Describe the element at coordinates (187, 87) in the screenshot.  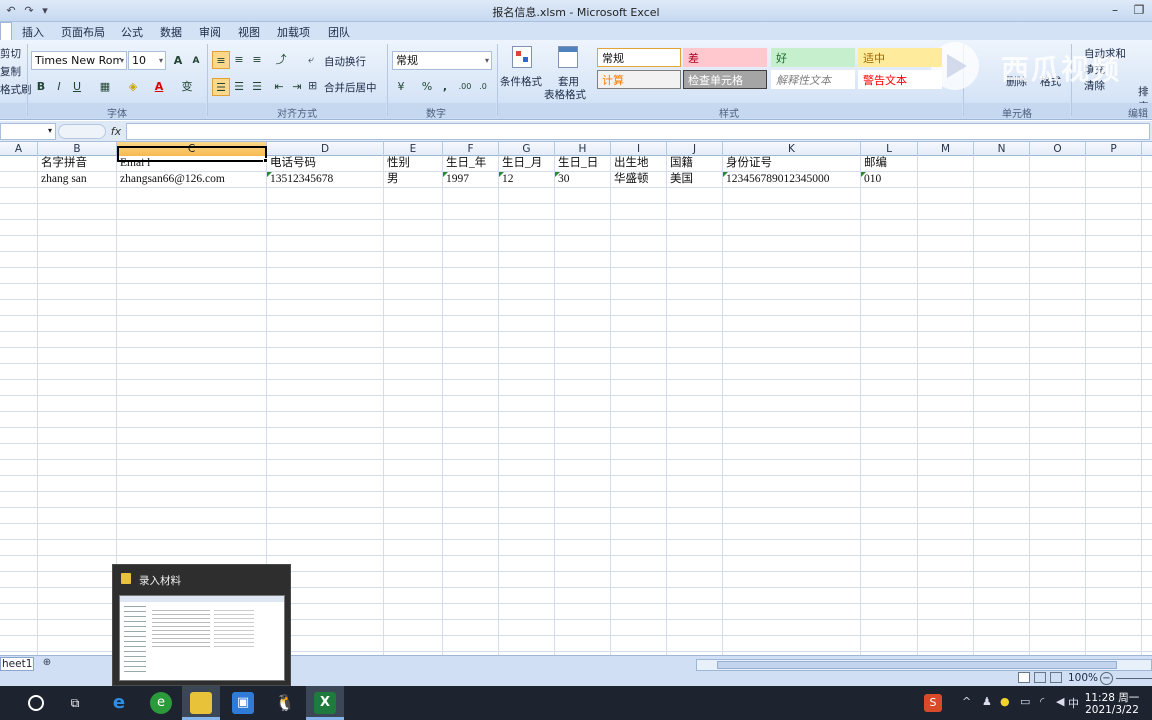
I see `phonetic-button: 变` at that location.